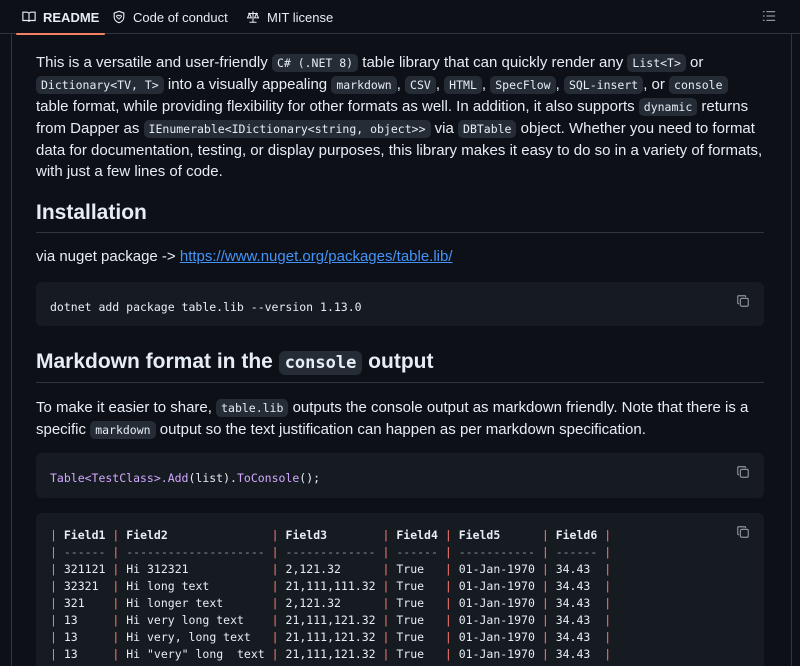 The height and width of the screenshot is (666, 800). What do you see at coordinates (195, 569) in the screenshot?
I see `table-cell: Hi 312321` at bounding box center [195, 569].